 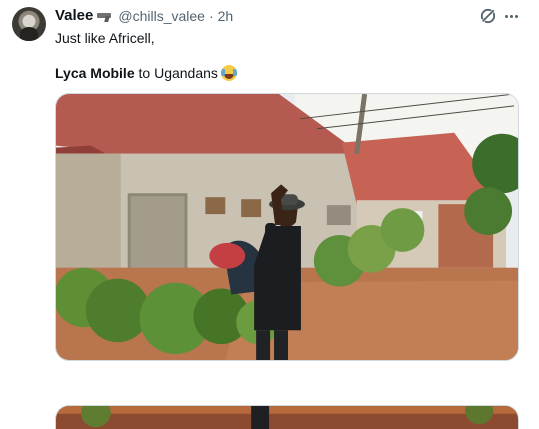 What do you see at coordinates (105, 16) in the screenshot?
I see `pistol-emoji-icon` at bounding box center [105, 16].